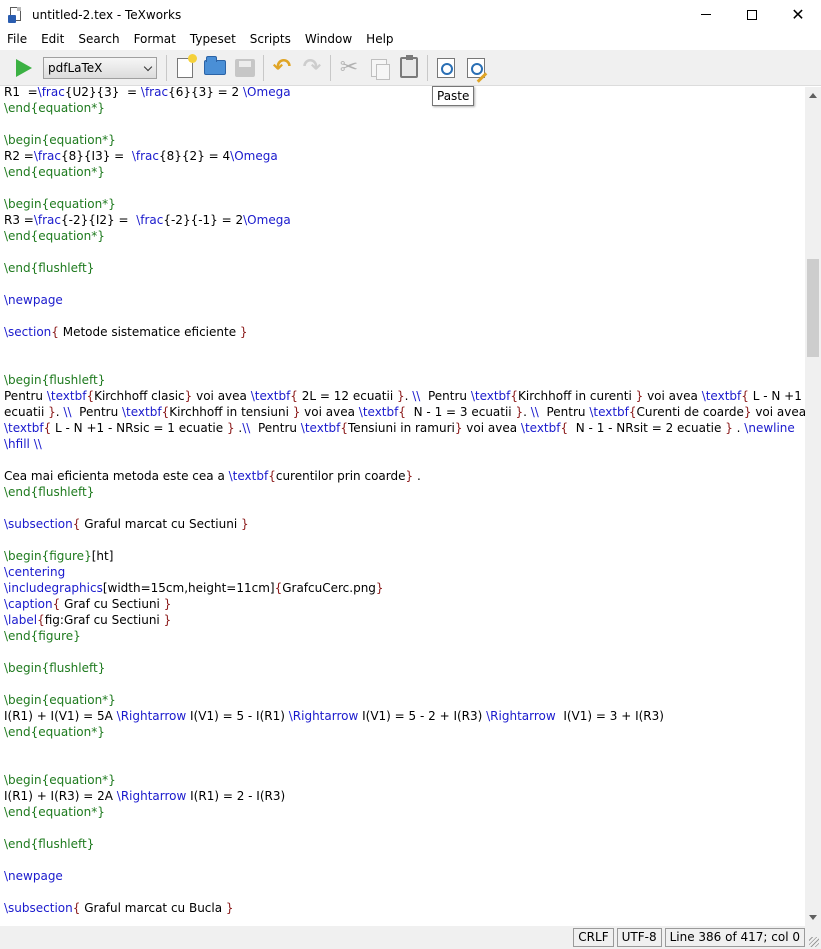 The height and width of the screenshot is (949, 821). I want to click on typeset-button, so click(24, 68).